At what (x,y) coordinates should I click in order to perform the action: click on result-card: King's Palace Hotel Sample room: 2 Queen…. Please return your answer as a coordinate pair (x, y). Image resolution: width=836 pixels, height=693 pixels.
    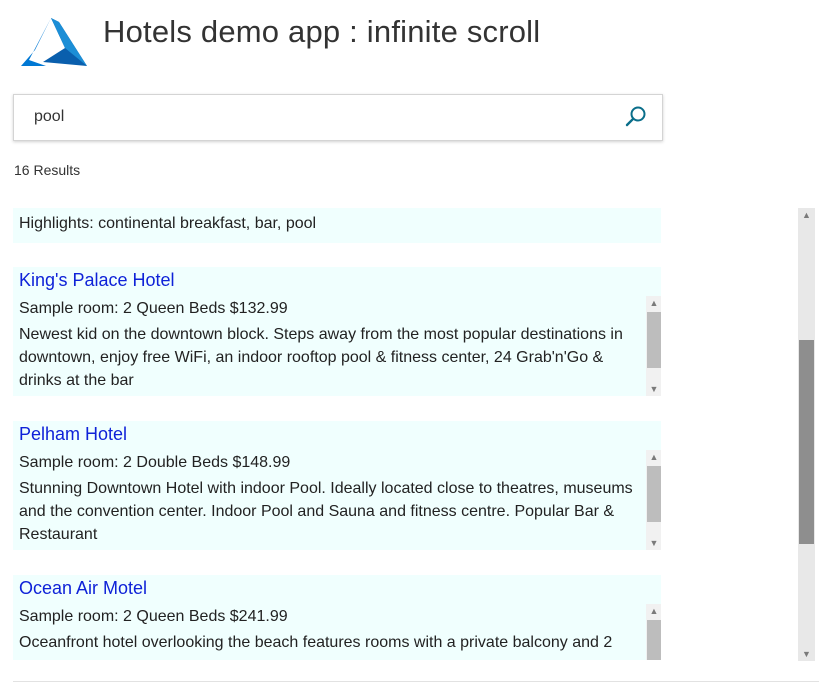
    Looking at the image, I should click on (337, 331).